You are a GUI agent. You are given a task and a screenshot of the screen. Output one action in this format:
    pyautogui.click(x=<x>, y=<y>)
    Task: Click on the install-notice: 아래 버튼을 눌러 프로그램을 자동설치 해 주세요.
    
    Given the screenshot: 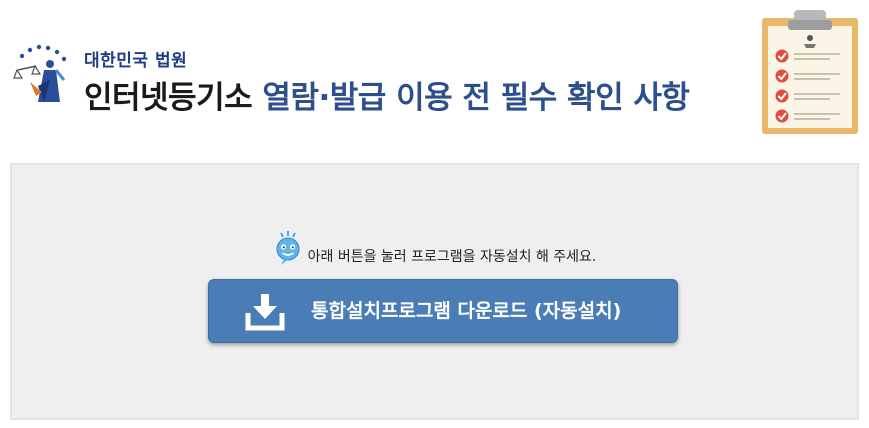 What is the action you would take?
    pyautogui.click(x=434, y=249)
    